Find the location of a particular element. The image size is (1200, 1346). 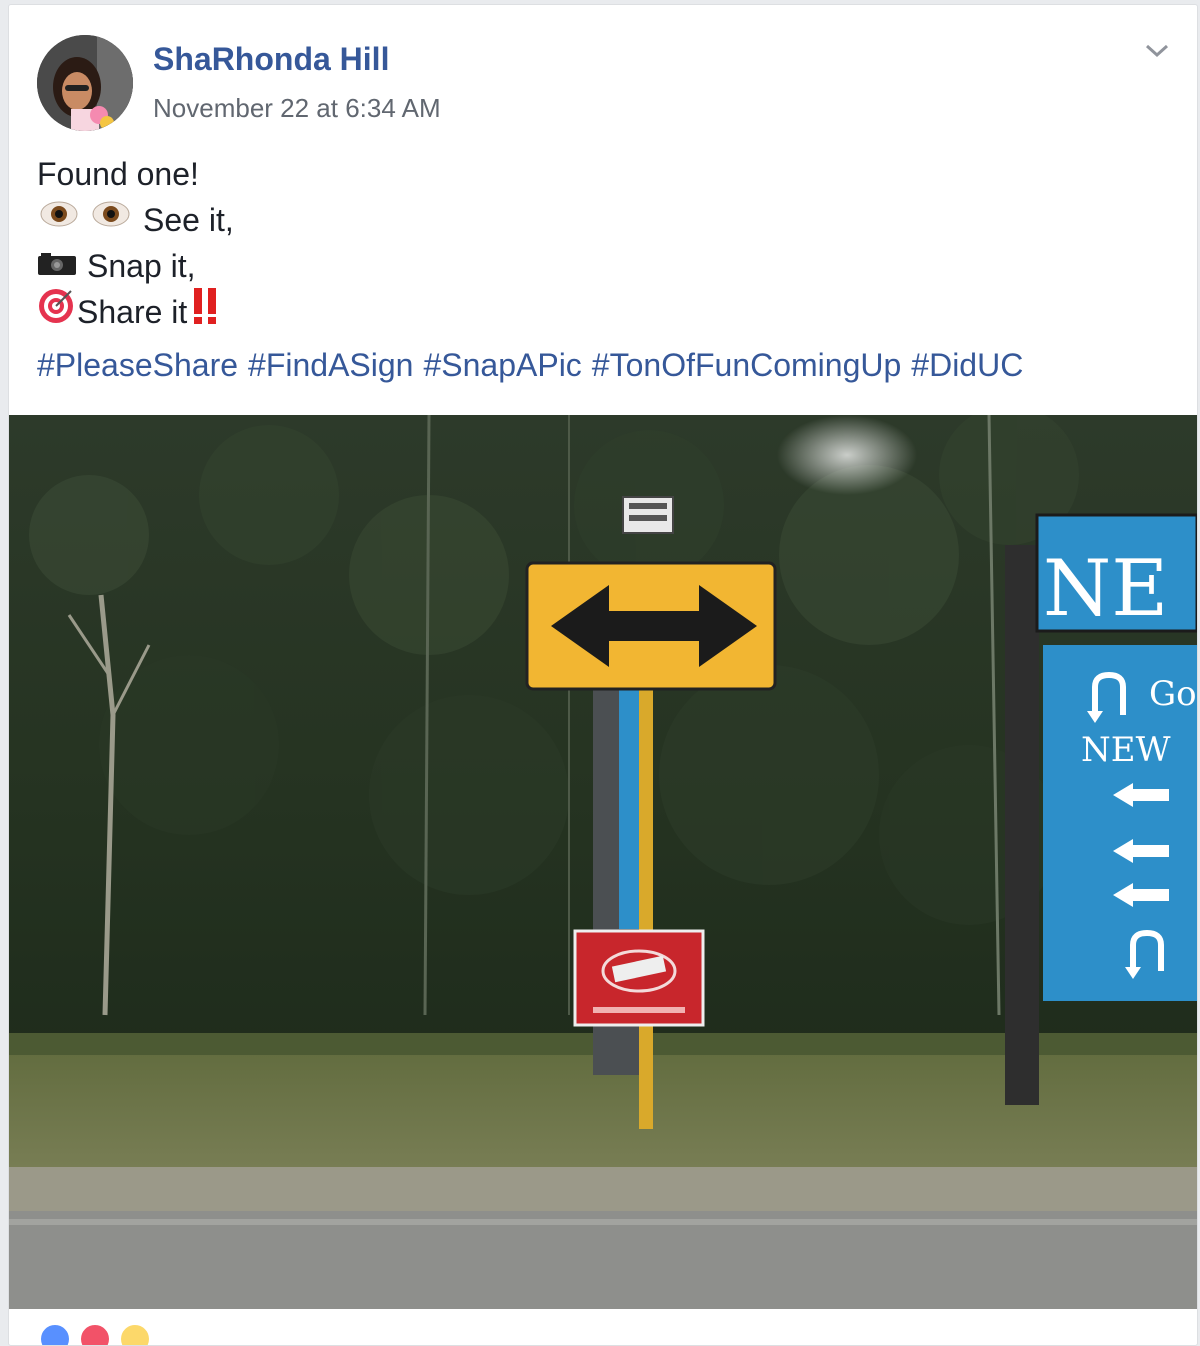

hashtag-link: #SnapAPic is located at coordinates (502, 365).